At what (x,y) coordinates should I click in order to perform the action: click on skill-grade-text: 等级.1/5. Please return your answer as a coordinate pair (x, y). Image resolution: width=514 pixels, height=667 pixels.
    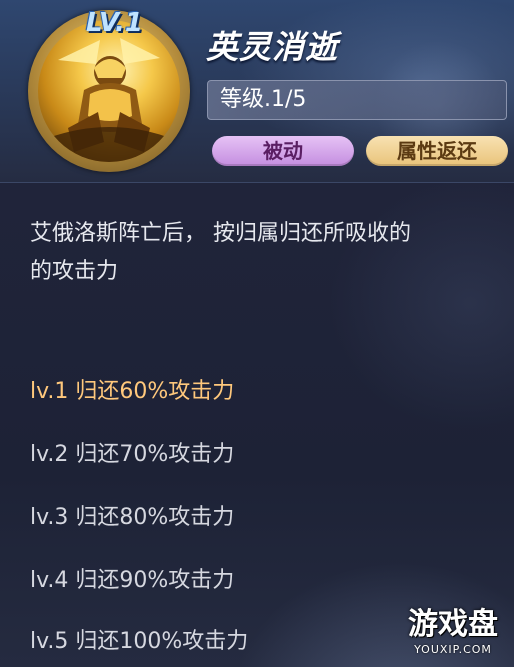
    Looking at the image, I should click on (263, 99).